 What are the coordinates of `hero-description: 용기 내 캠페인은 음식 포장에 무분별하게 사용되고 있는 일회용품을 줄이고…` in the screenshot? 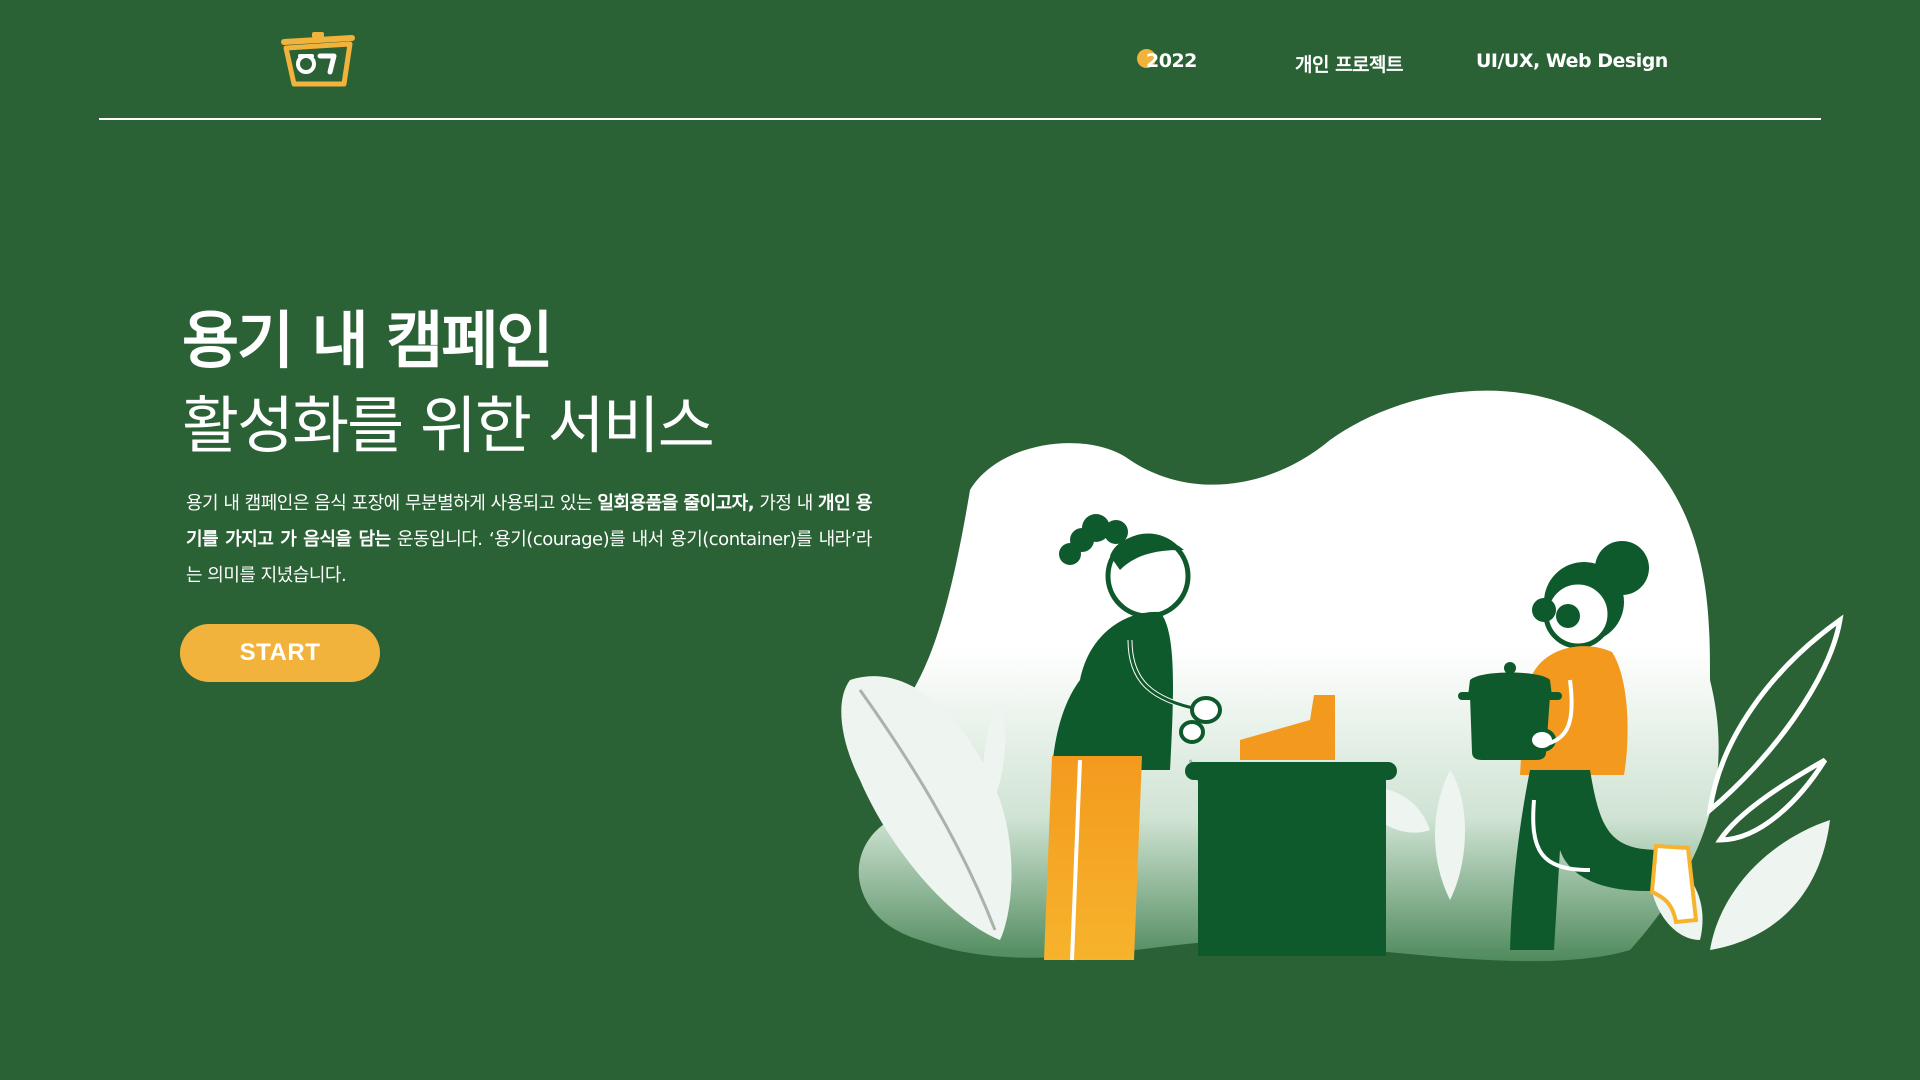 It's located at (529, 540).